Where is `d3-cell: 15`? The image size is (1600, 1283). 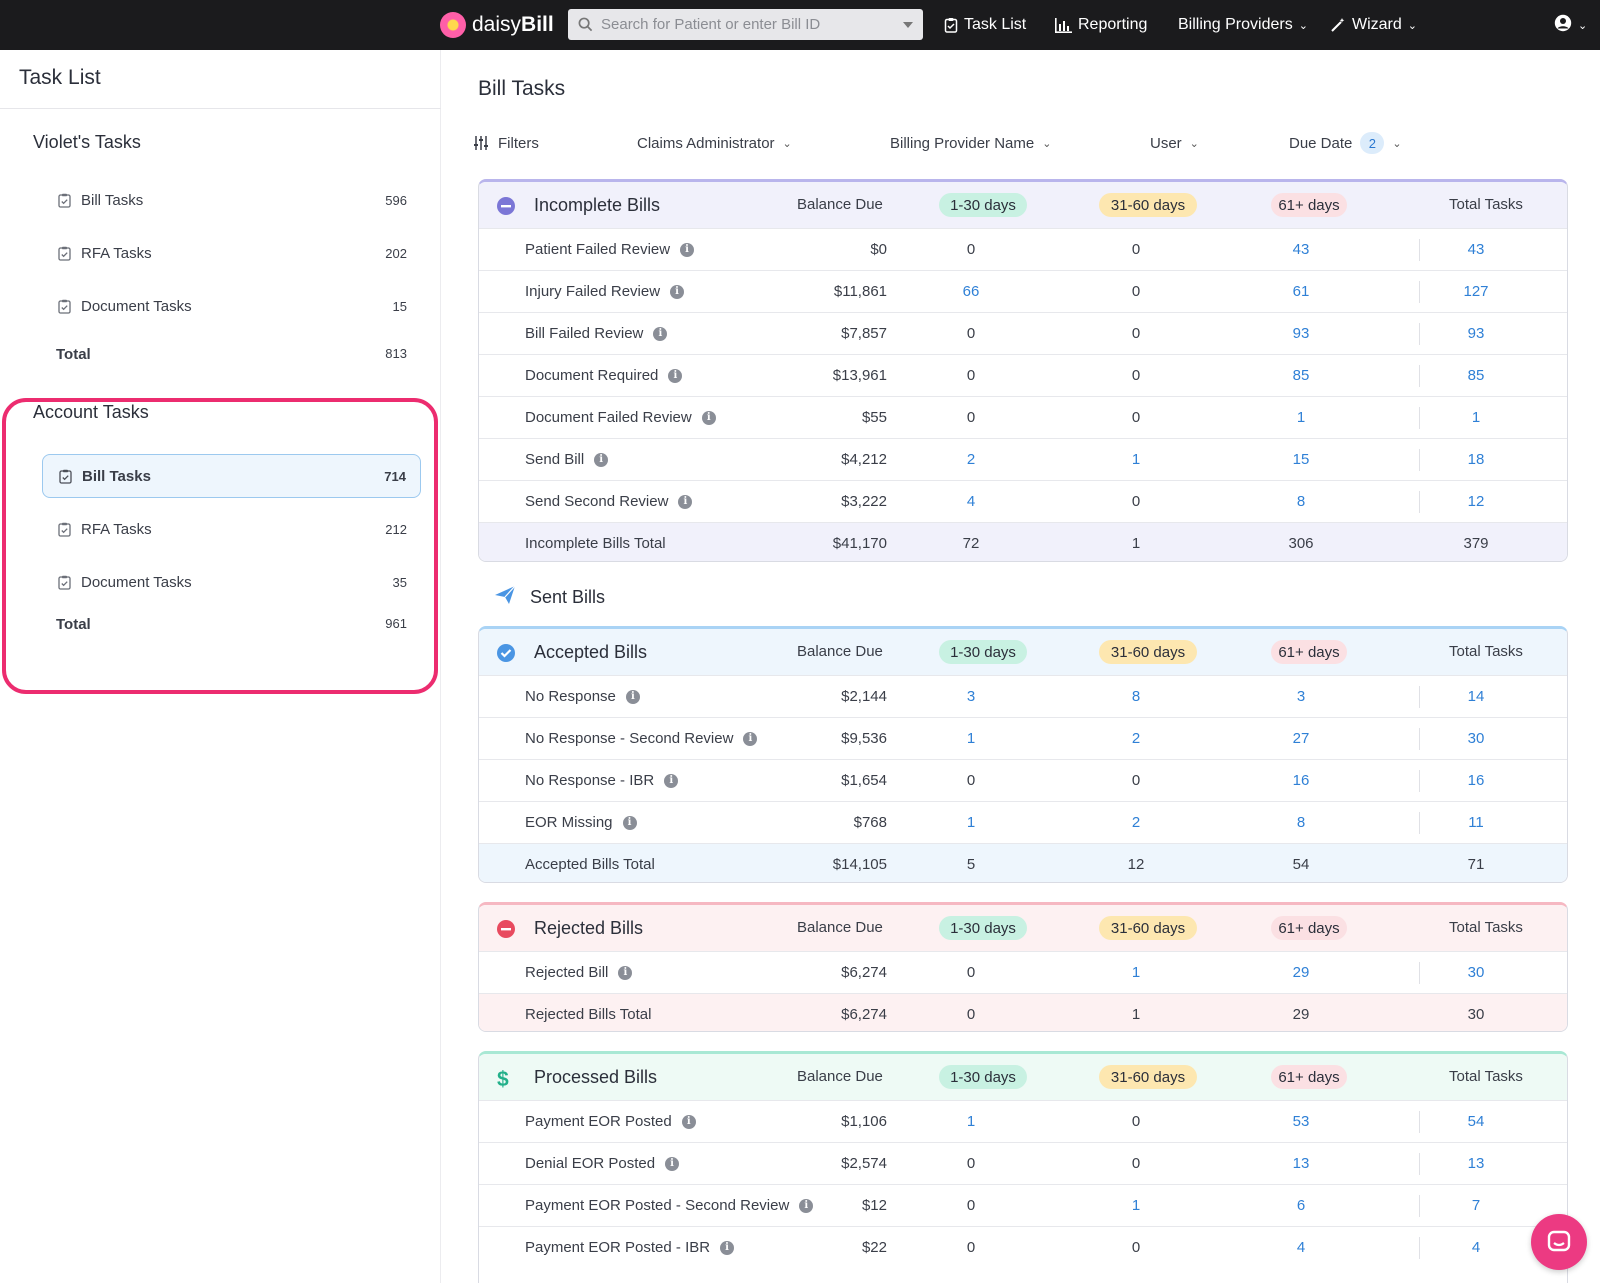
d3-cell: 15 is located at coordinates (1301, 459).